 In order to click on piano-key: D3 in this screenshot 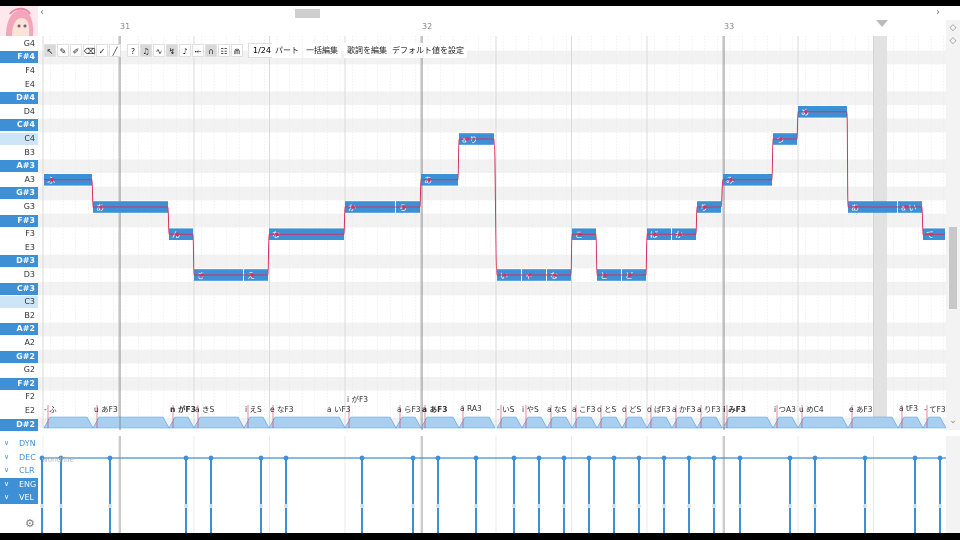, I will do `click(19, 275)`.